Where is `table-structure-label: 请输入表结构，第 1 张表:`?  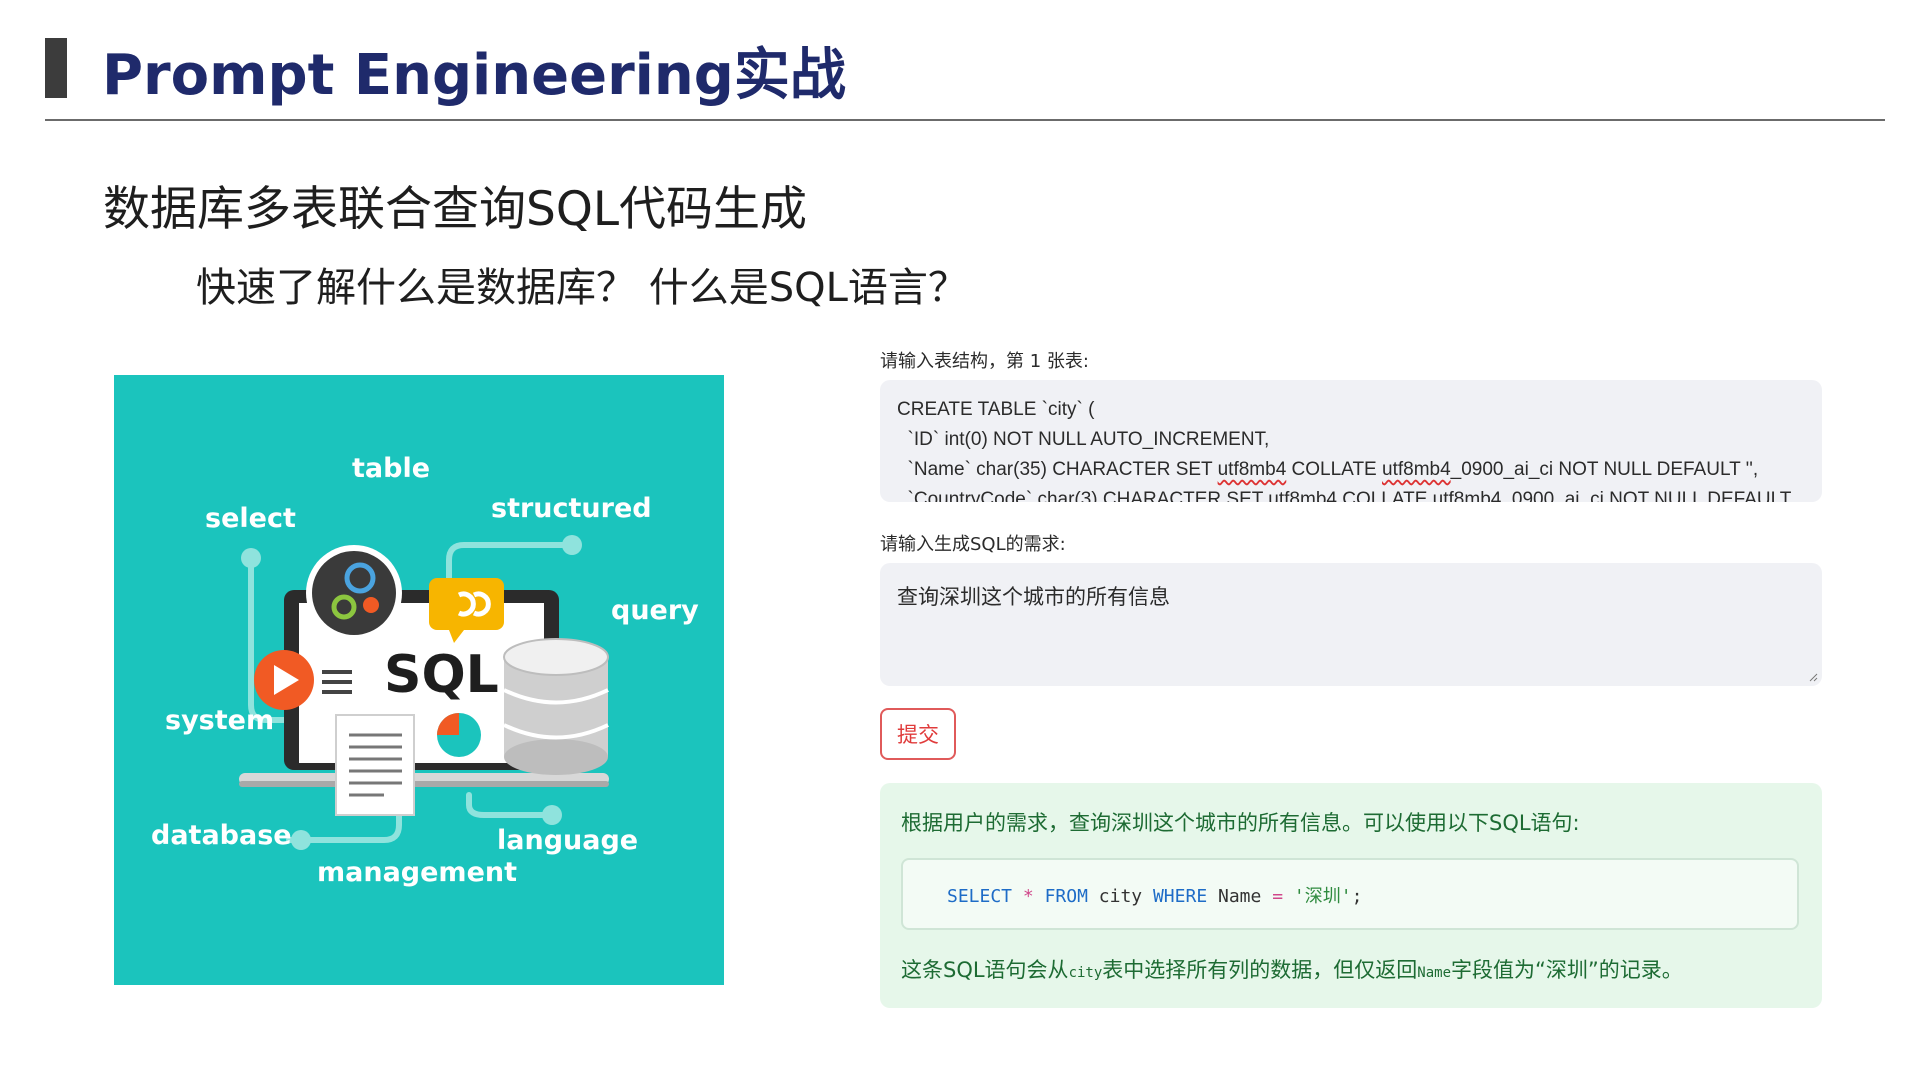 table-structure-label: 请输入表结构，第 1 张表: is located at coordinates (984, 361).